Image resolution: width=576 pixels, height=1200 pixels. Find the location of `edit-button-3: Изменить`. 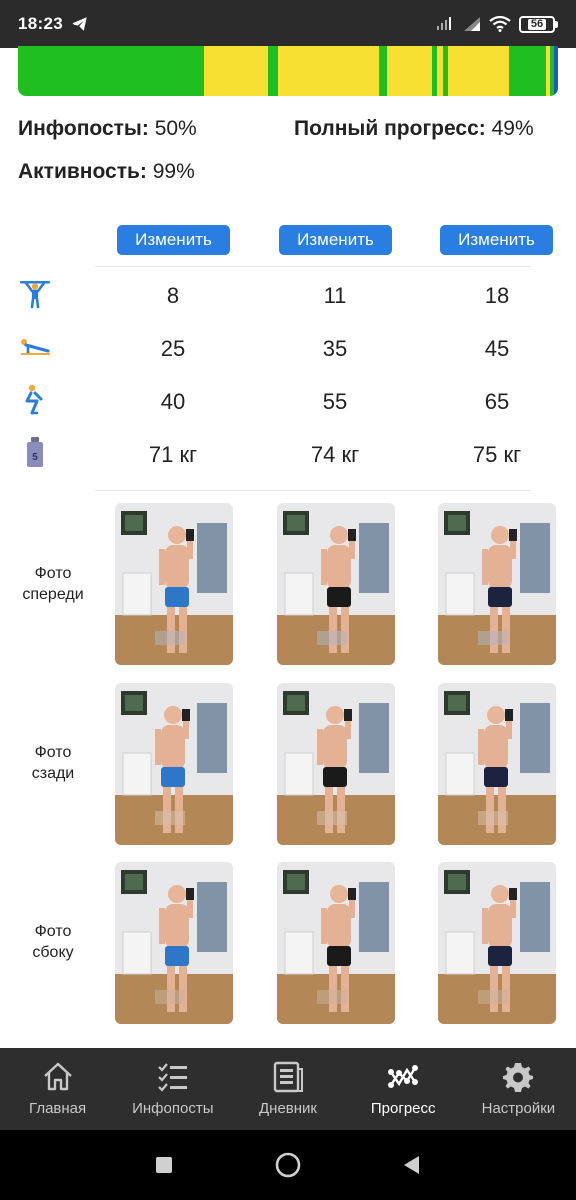

edit-button-3: Изменить is located at coordinates (496, 240).